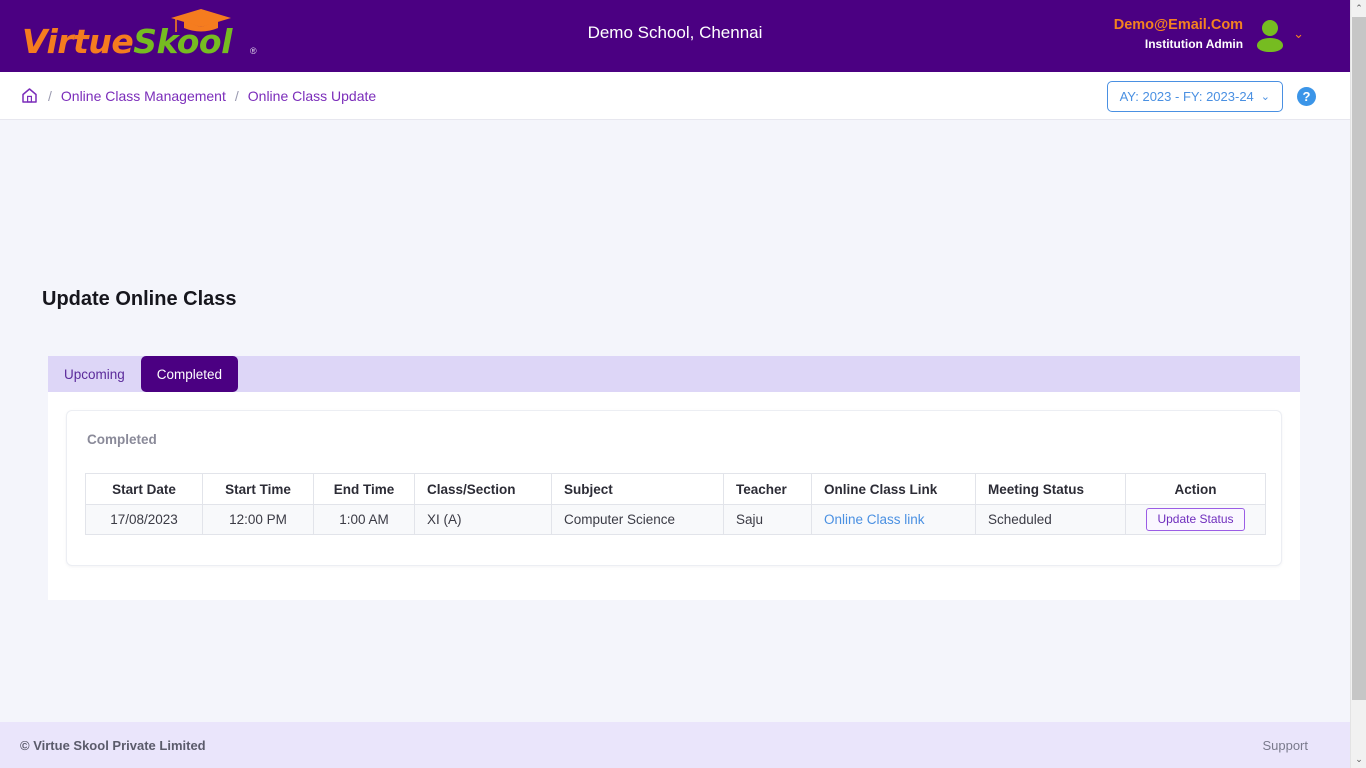  What do you see at coordinates (483, 519) in the screenshot?
I see `cell-class-section: XI (A)` at bounding box center [483, 519].